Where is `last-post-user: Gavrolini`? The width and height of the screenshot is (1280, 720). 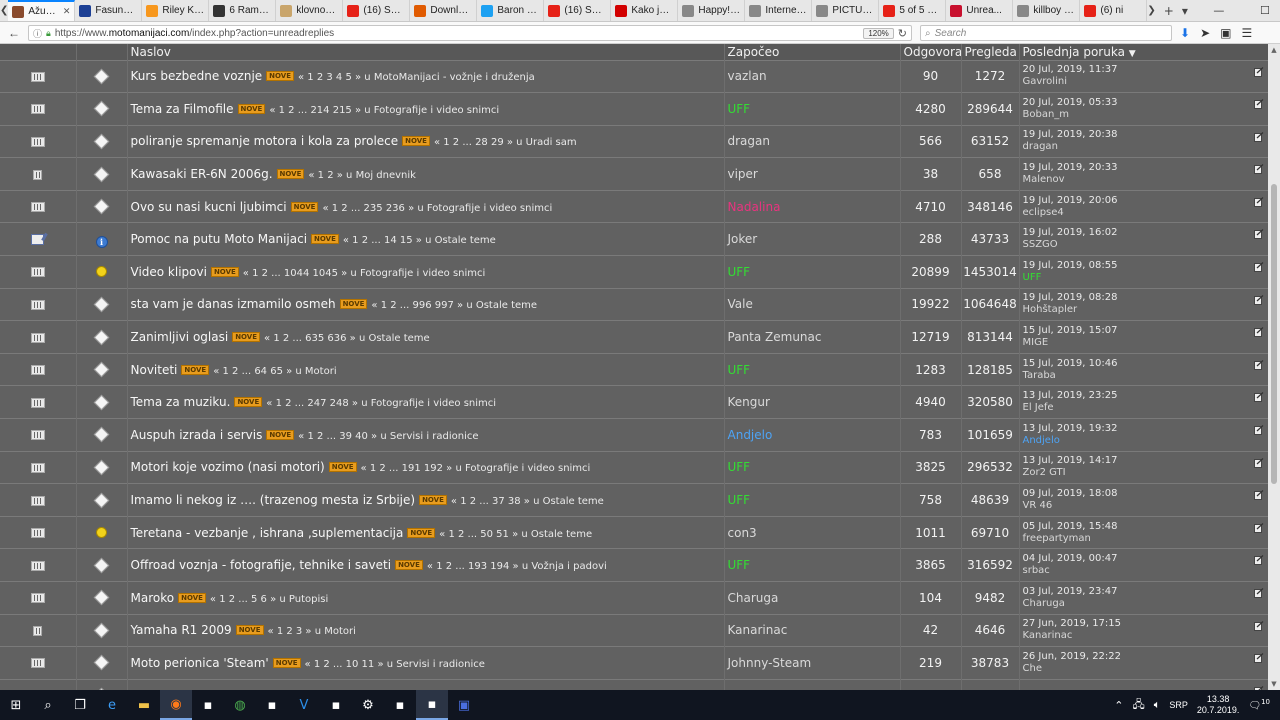
last-post-user: Gavrolini is located at coordinates (1145, 82).